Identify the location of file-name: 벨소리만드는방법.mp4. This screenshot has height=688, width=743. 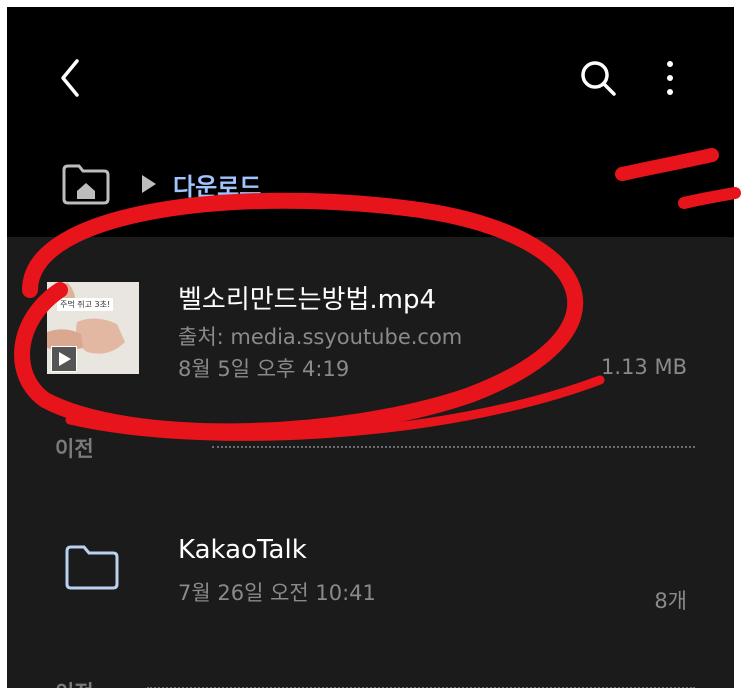
(307, 300).